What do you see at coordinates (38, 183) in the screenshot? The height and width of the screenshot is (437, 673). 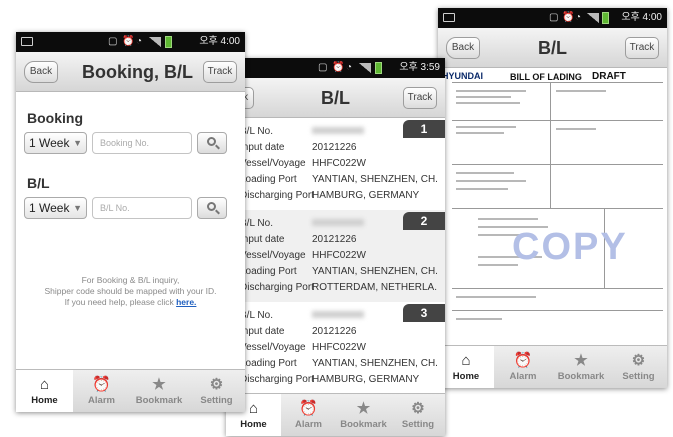 I see `bl-label: B/L` at bounding box center [38, 183].